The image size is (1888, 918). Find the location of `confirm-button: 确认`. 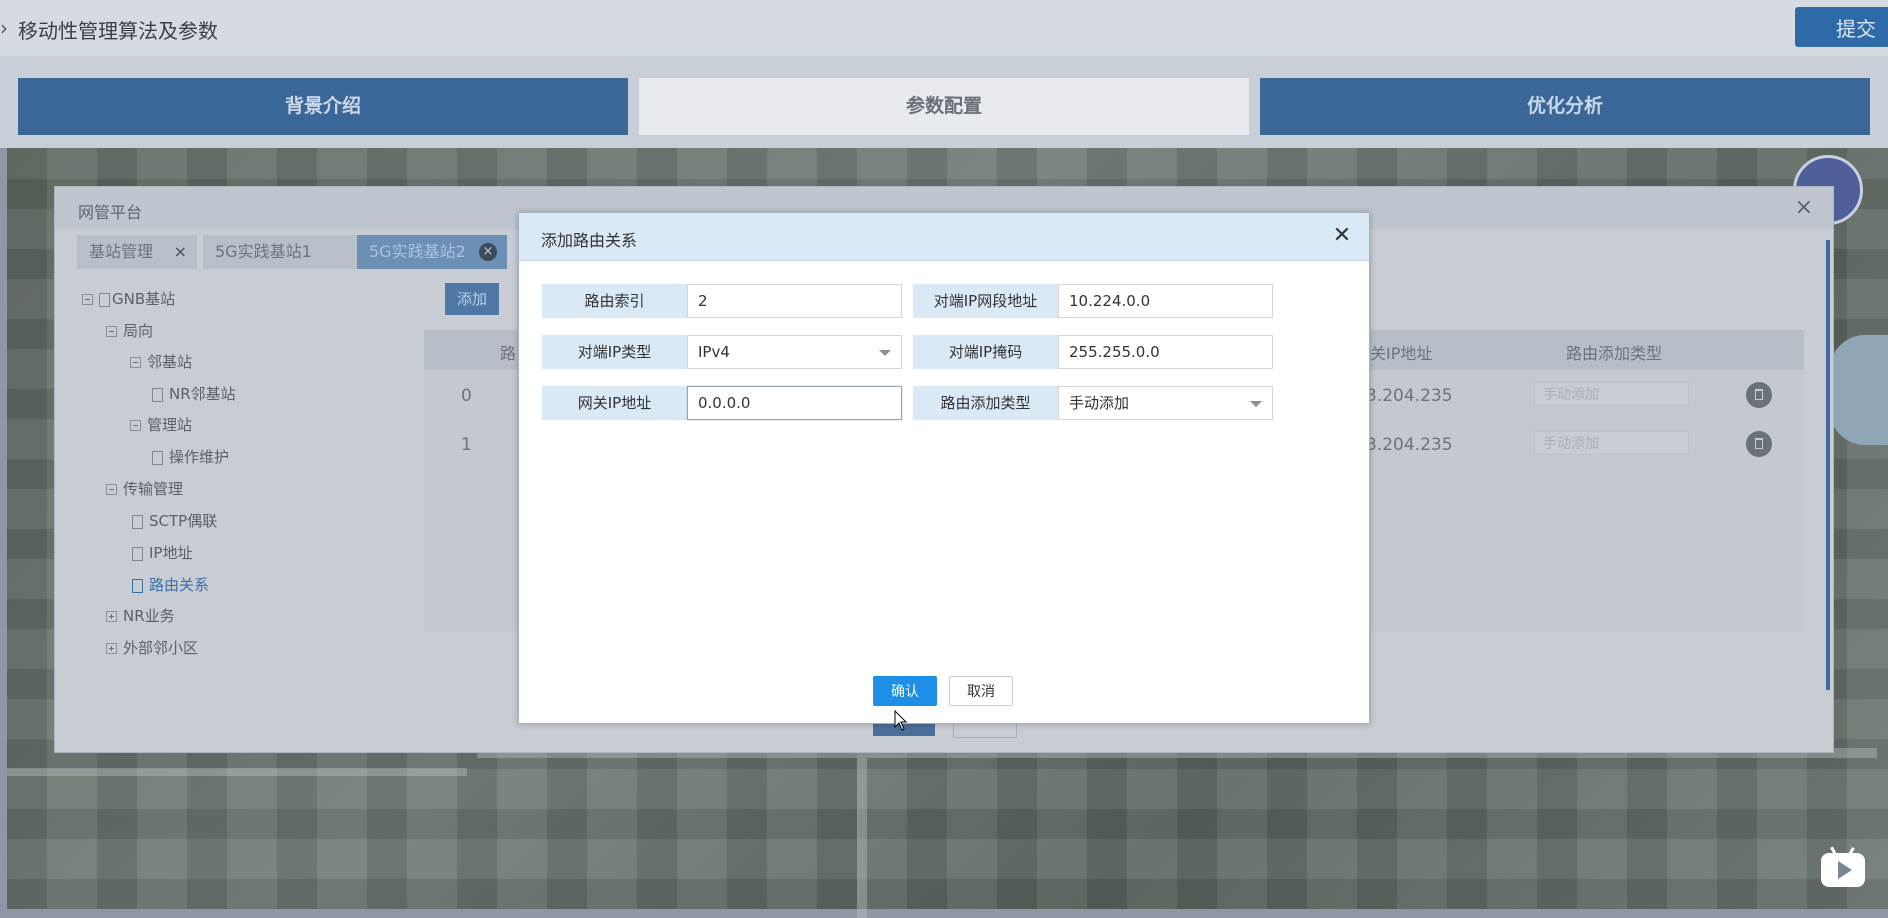

confirm-button: 确认 is located at coordinates (905, 691).